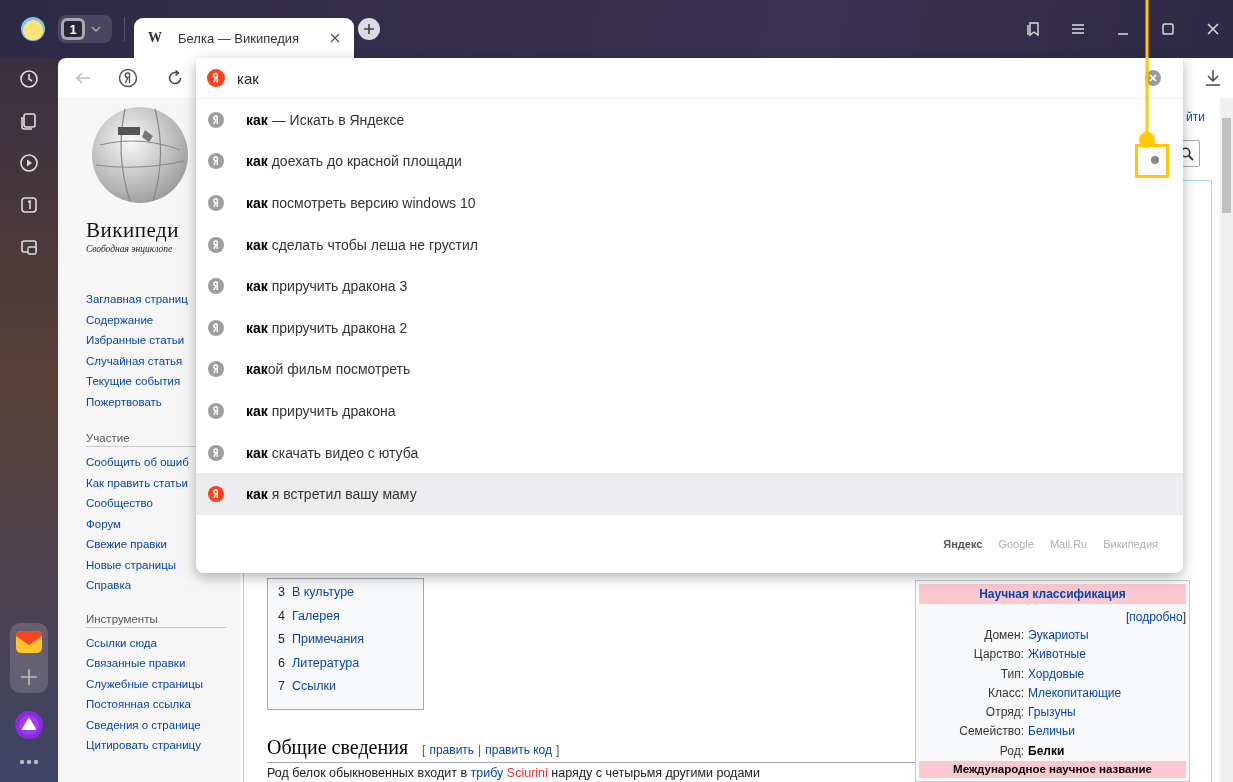 The height and width of the screenshot is (782, 1233). What do you see at coordinates (325, 663) in the screenshot?
I see `contents-link: Литература` at bounding box center [325, 663].